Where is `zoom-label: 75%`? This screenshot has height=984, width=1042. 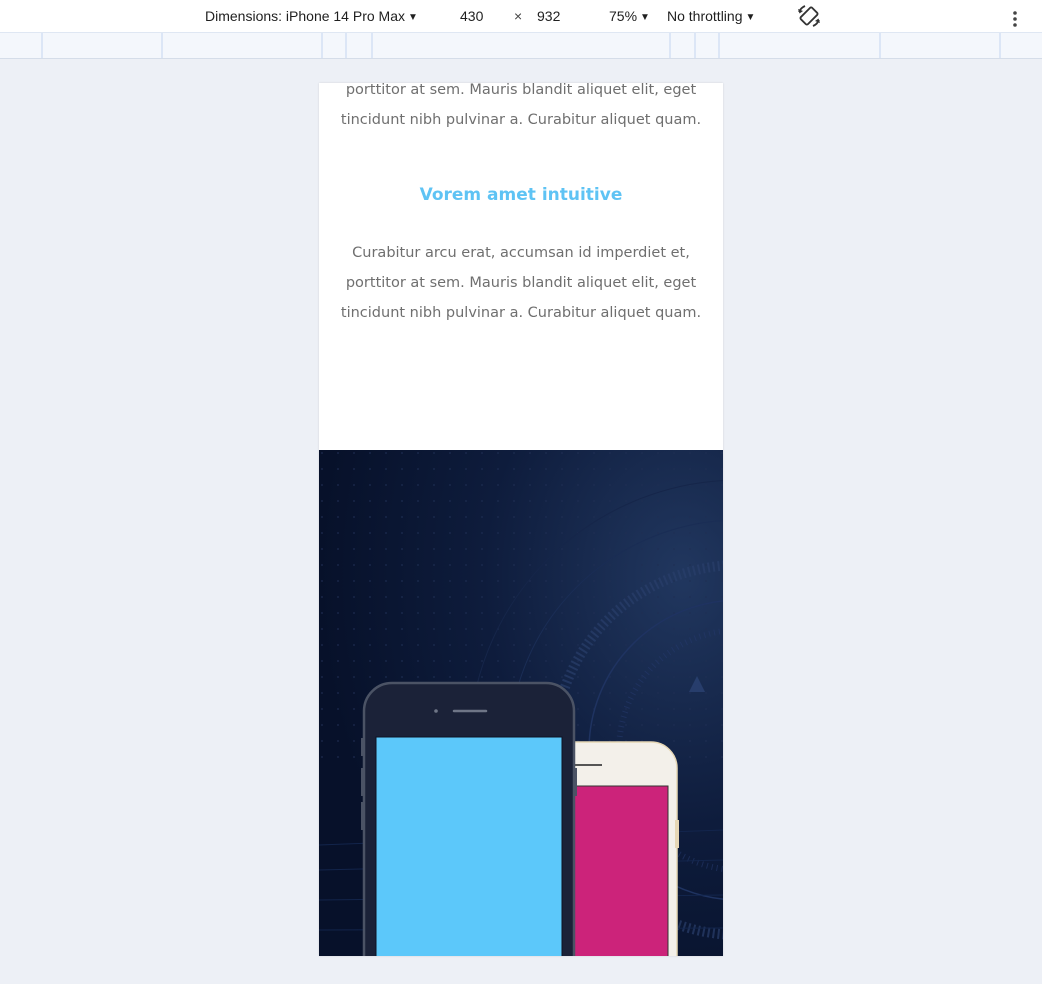 zoom-label: 75% is located at coordinates (623, 16).